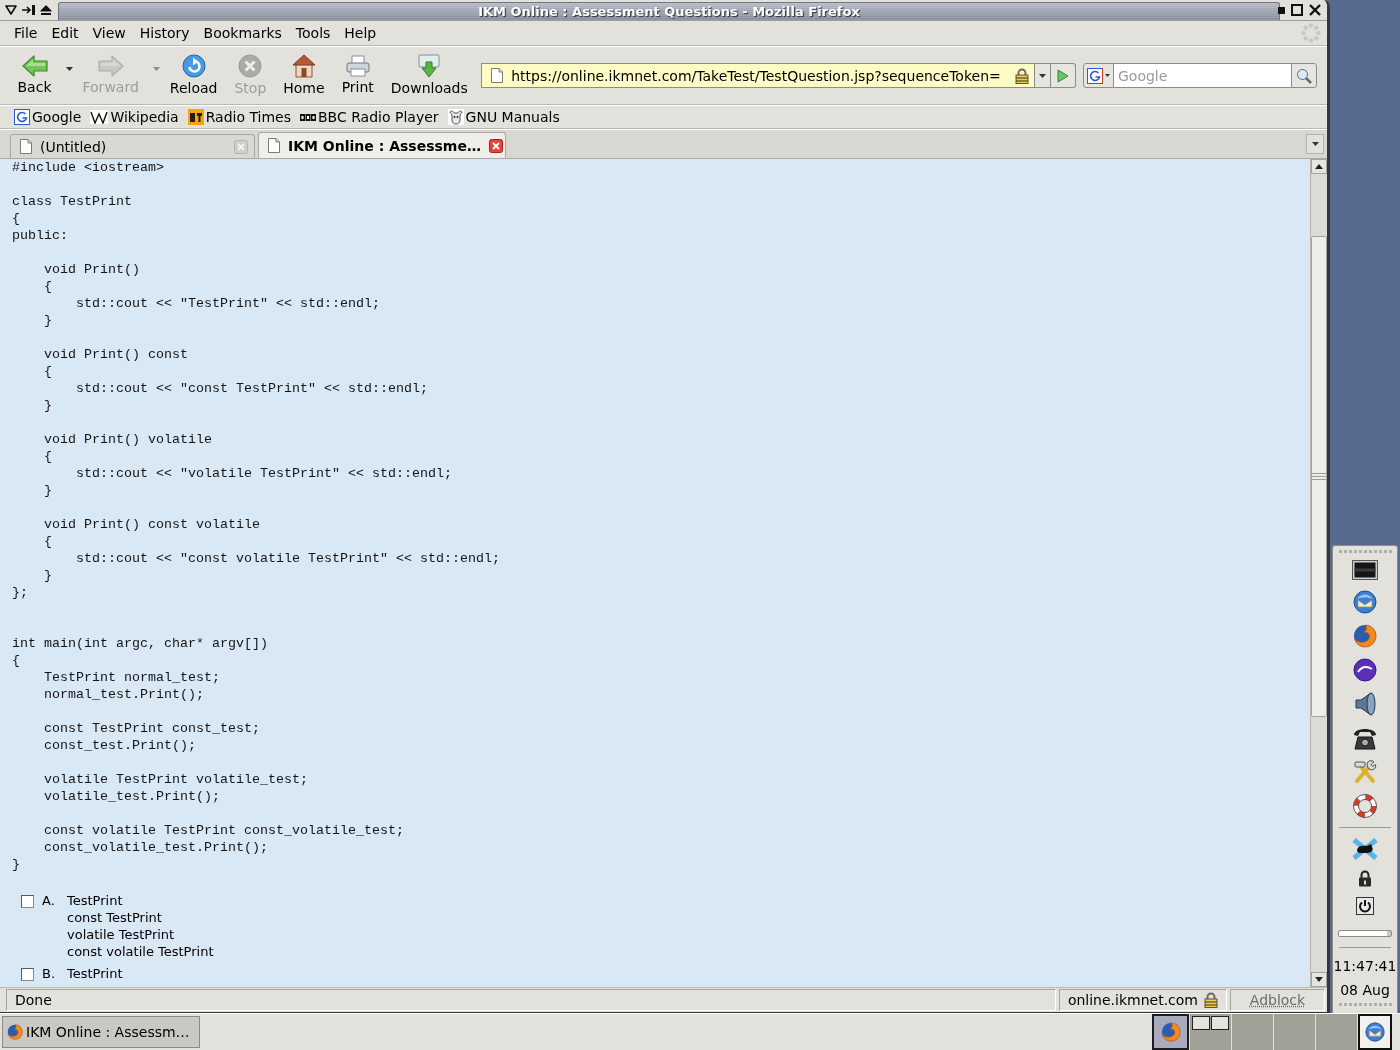 The height and width of the screenshot is (1050, 1400). I want to click on telephone-icon, so click(1365, 738).